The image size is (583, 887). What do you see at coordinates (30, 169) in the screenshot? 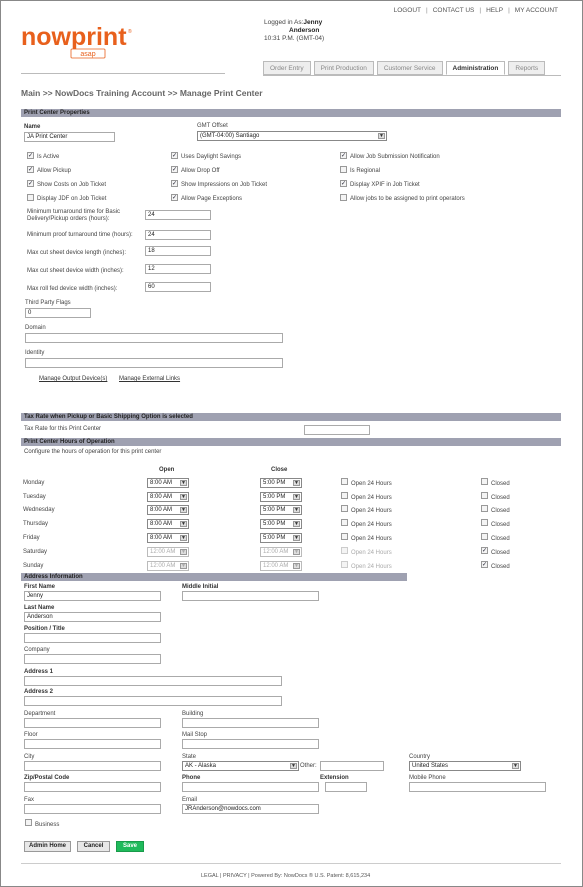
I see `allow-pickup-checkbox: ✓` at bounding box center [30, 169].